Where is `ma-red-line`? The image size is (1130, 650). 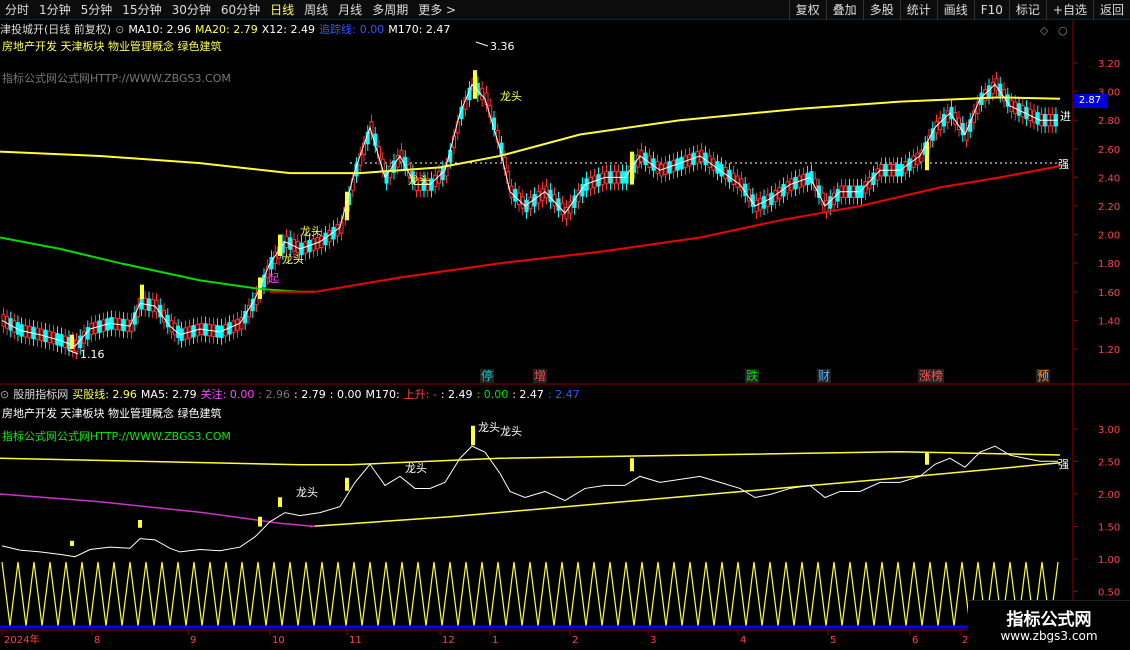 ma-red-line is located at coordinates (665, 228).